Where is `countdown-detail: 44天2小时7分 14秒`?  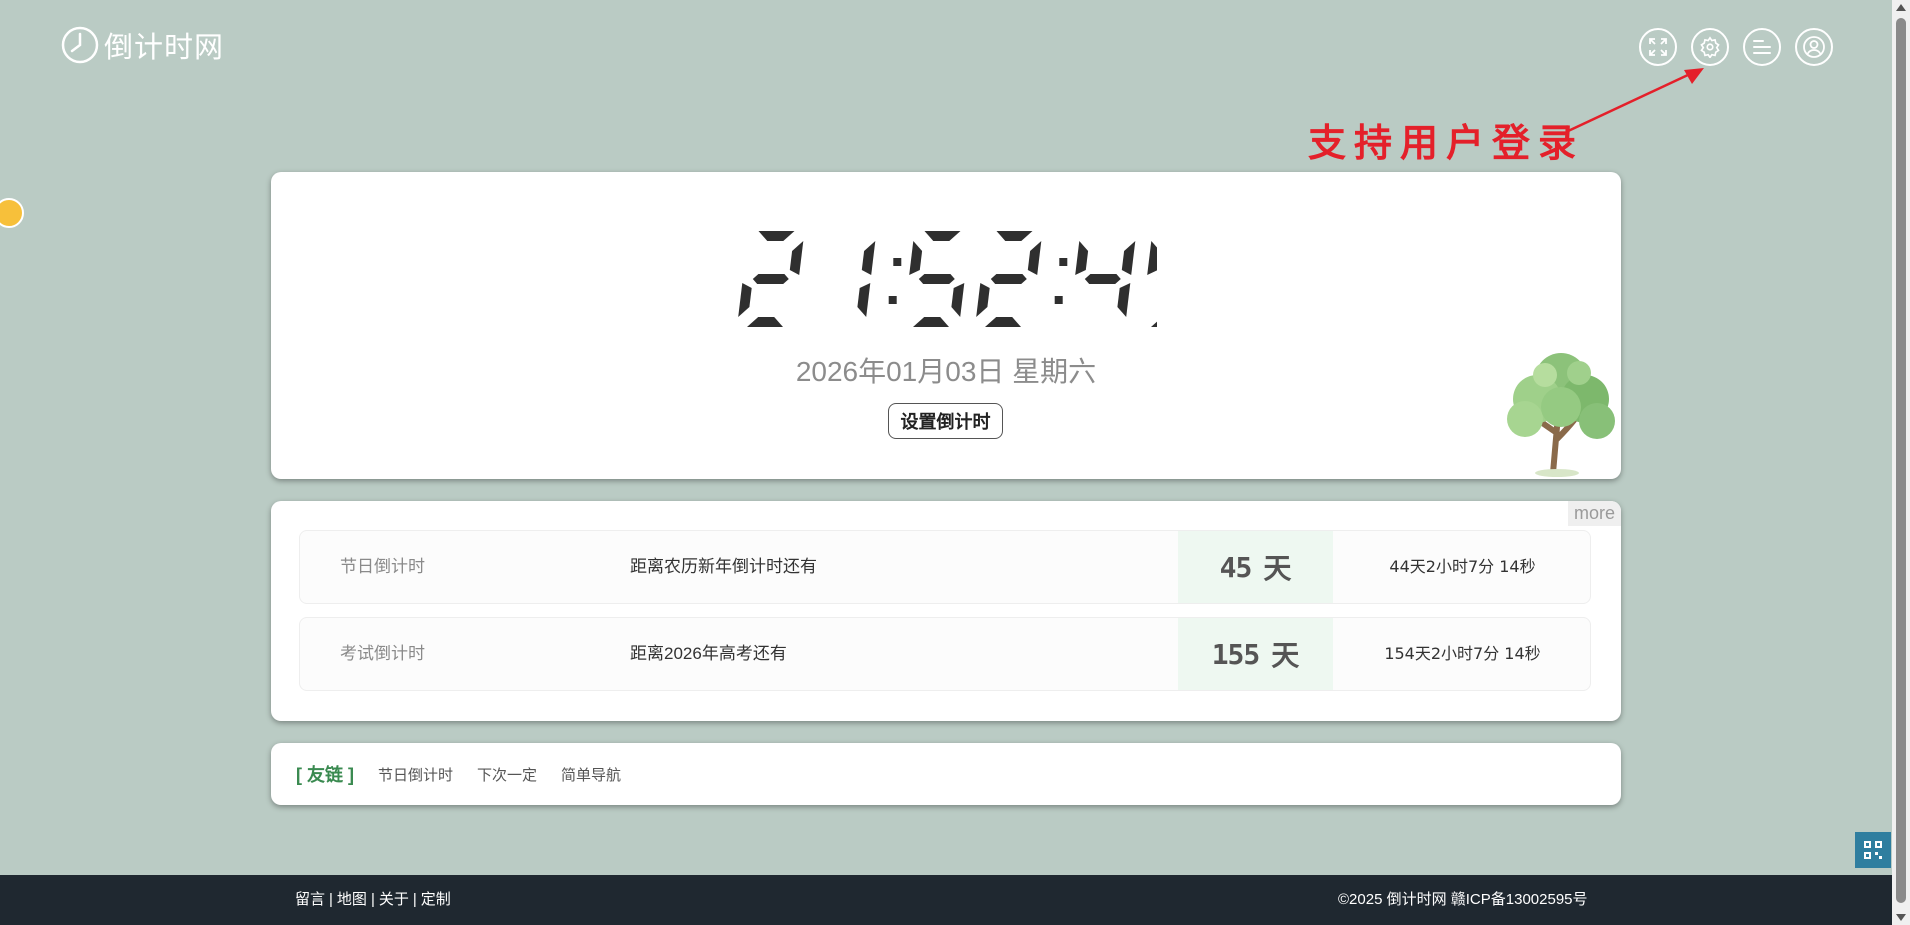
countdown-detail: 44天2小时7分 14秒 is located at coordinates (1462, 566).